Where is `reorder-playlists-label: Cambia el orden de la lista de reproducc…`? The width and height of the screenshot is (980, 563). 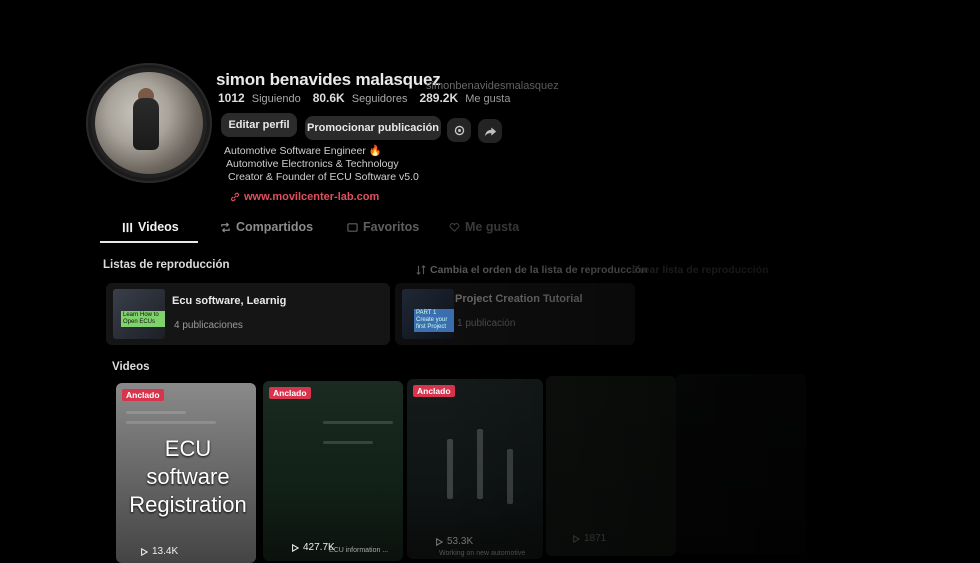
reorder-playlists-label: Cambia el orden de la lista de reproducc… is located at coordinates (539, 270).